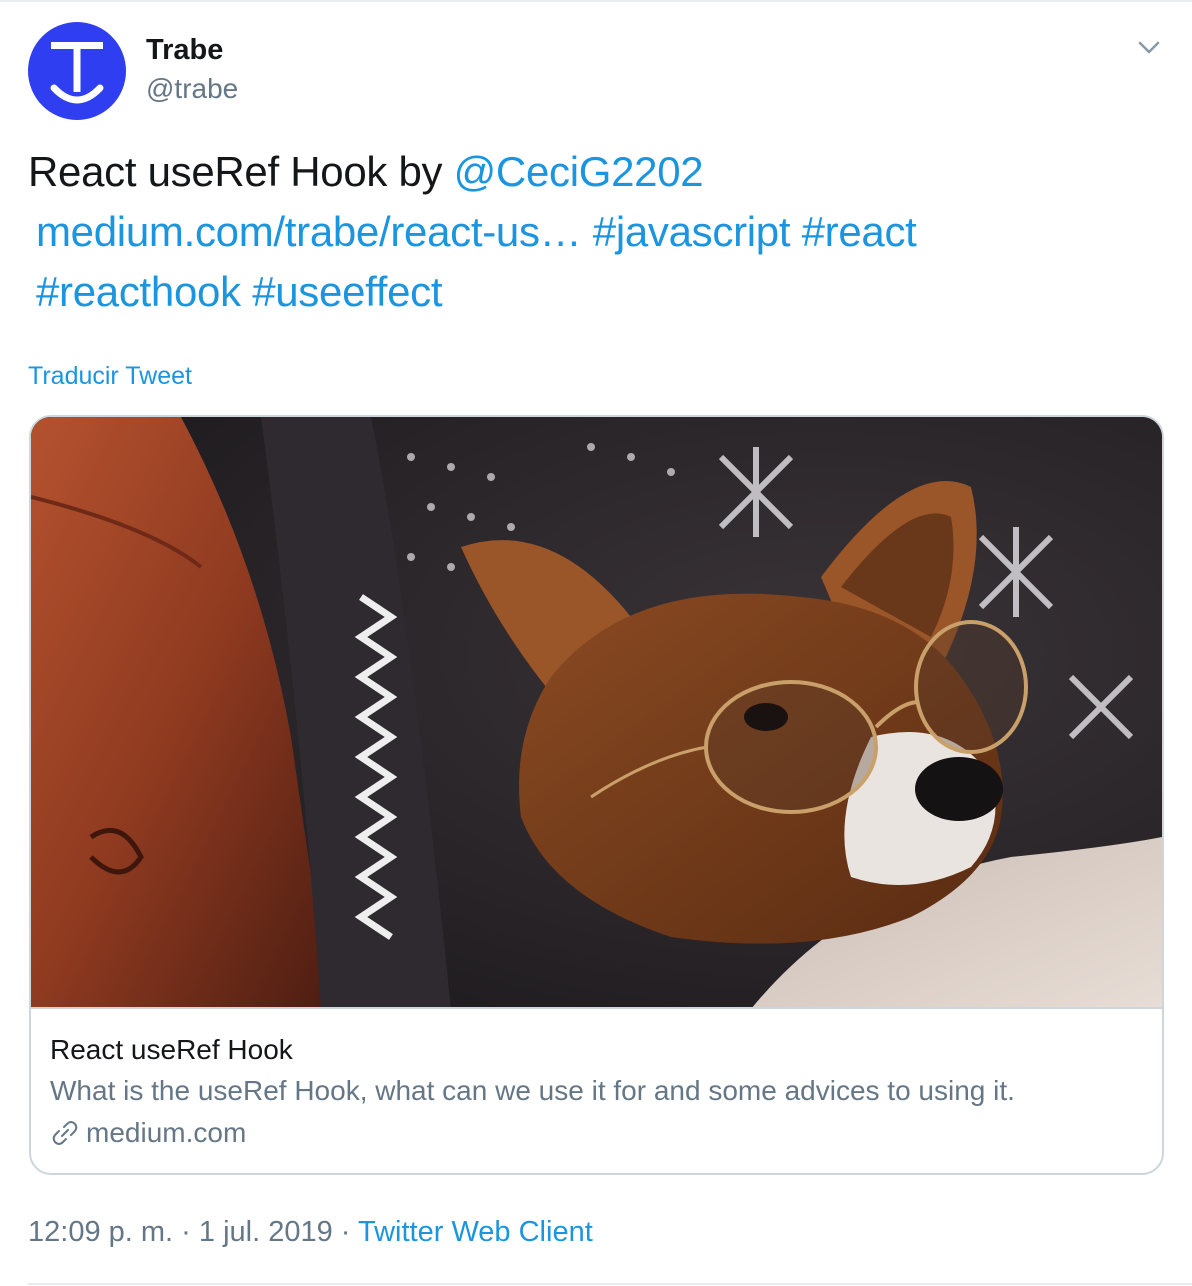 The width and height of the screenshot is (1192, 1286). What do you see at coordinates (241, 171) in the screenshot?
I see `tweet-text-prefix: React useRef Hook by` at bounding box center [241, 171].